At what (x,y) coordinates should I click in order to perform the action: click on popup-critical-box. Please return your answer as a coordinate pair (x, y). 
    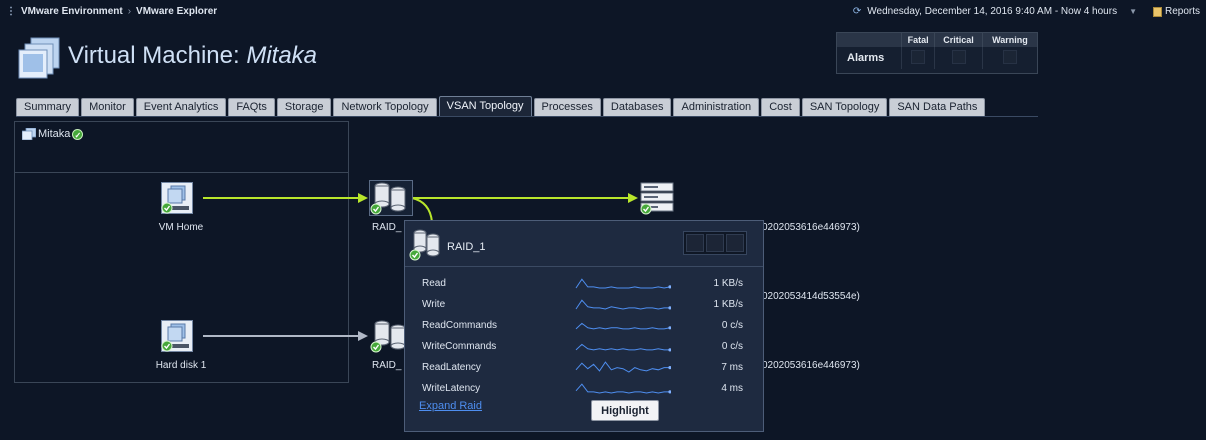
    Looking at the image, I should click on (715, 243).